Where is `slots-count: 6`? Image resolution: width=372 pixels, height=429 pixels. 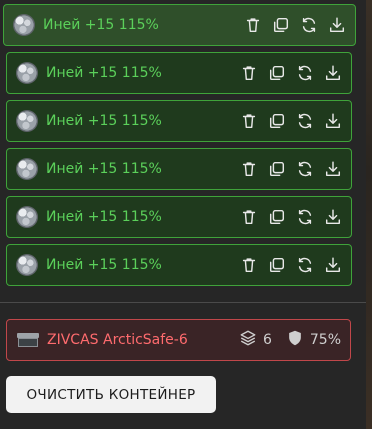
slots-count: 6 is located at coordinates (267, 340).